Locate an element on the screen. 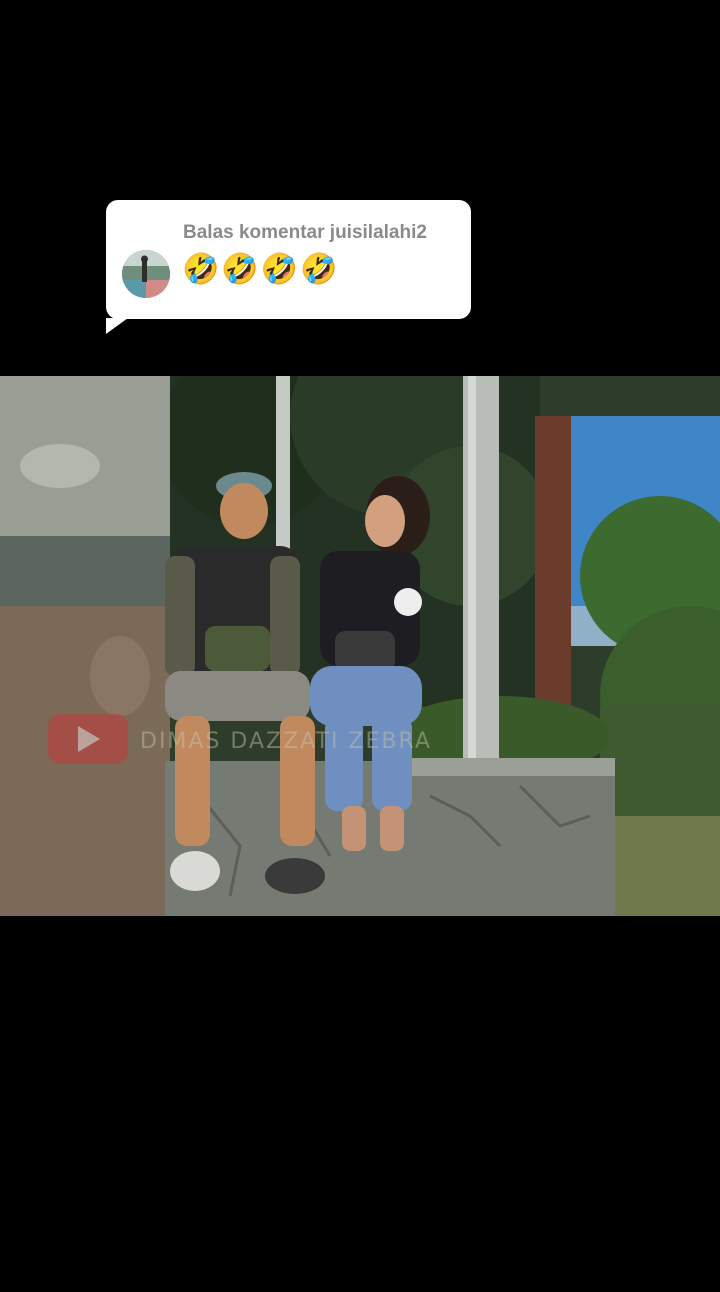 The width and height of the screenshot is (720, 1292). commenter-avatar is located at coordinates (146, 274).